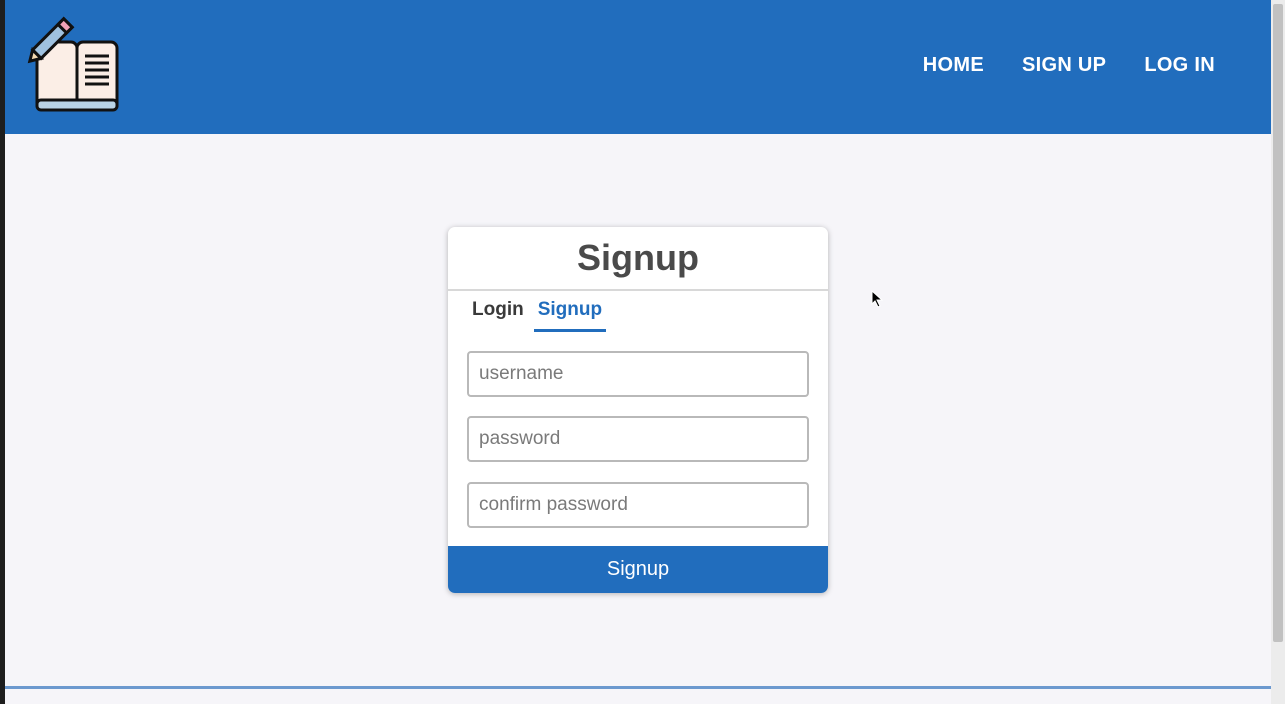 The height and width of the screenshot is (704, 1285). What do you see at coordinates (638, 505) in the screenshot?
I see `confirm-password-input` at bounding box center [638, 505].